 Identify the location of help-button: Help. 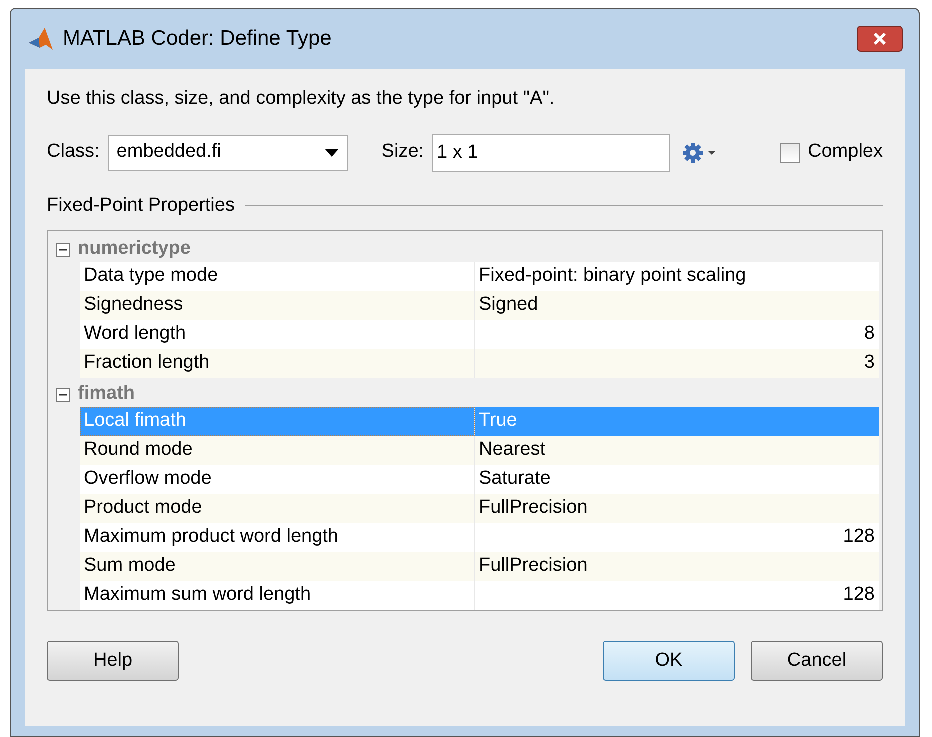
(113, 661).